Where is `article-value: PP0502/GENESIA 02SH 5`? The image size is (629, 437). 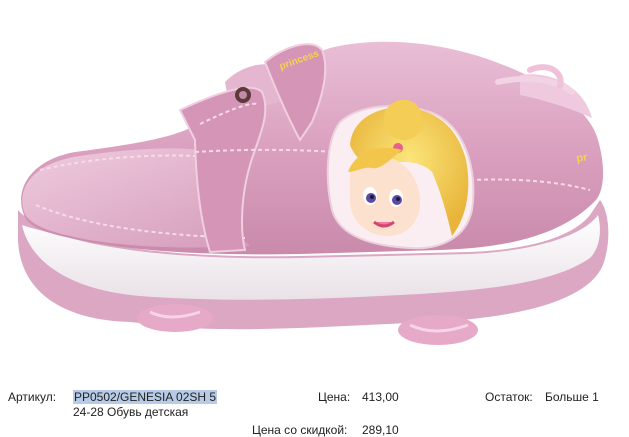
article-value: PP0502/GENESIA 02SH 5 is located at coordinates (145, 397).